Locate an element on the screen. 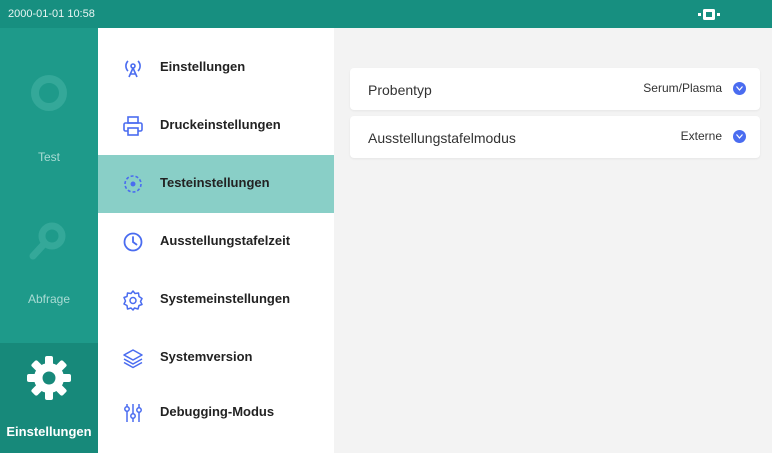  menu-label-systemversion: Systemversion is located at coordinates (206, 356).